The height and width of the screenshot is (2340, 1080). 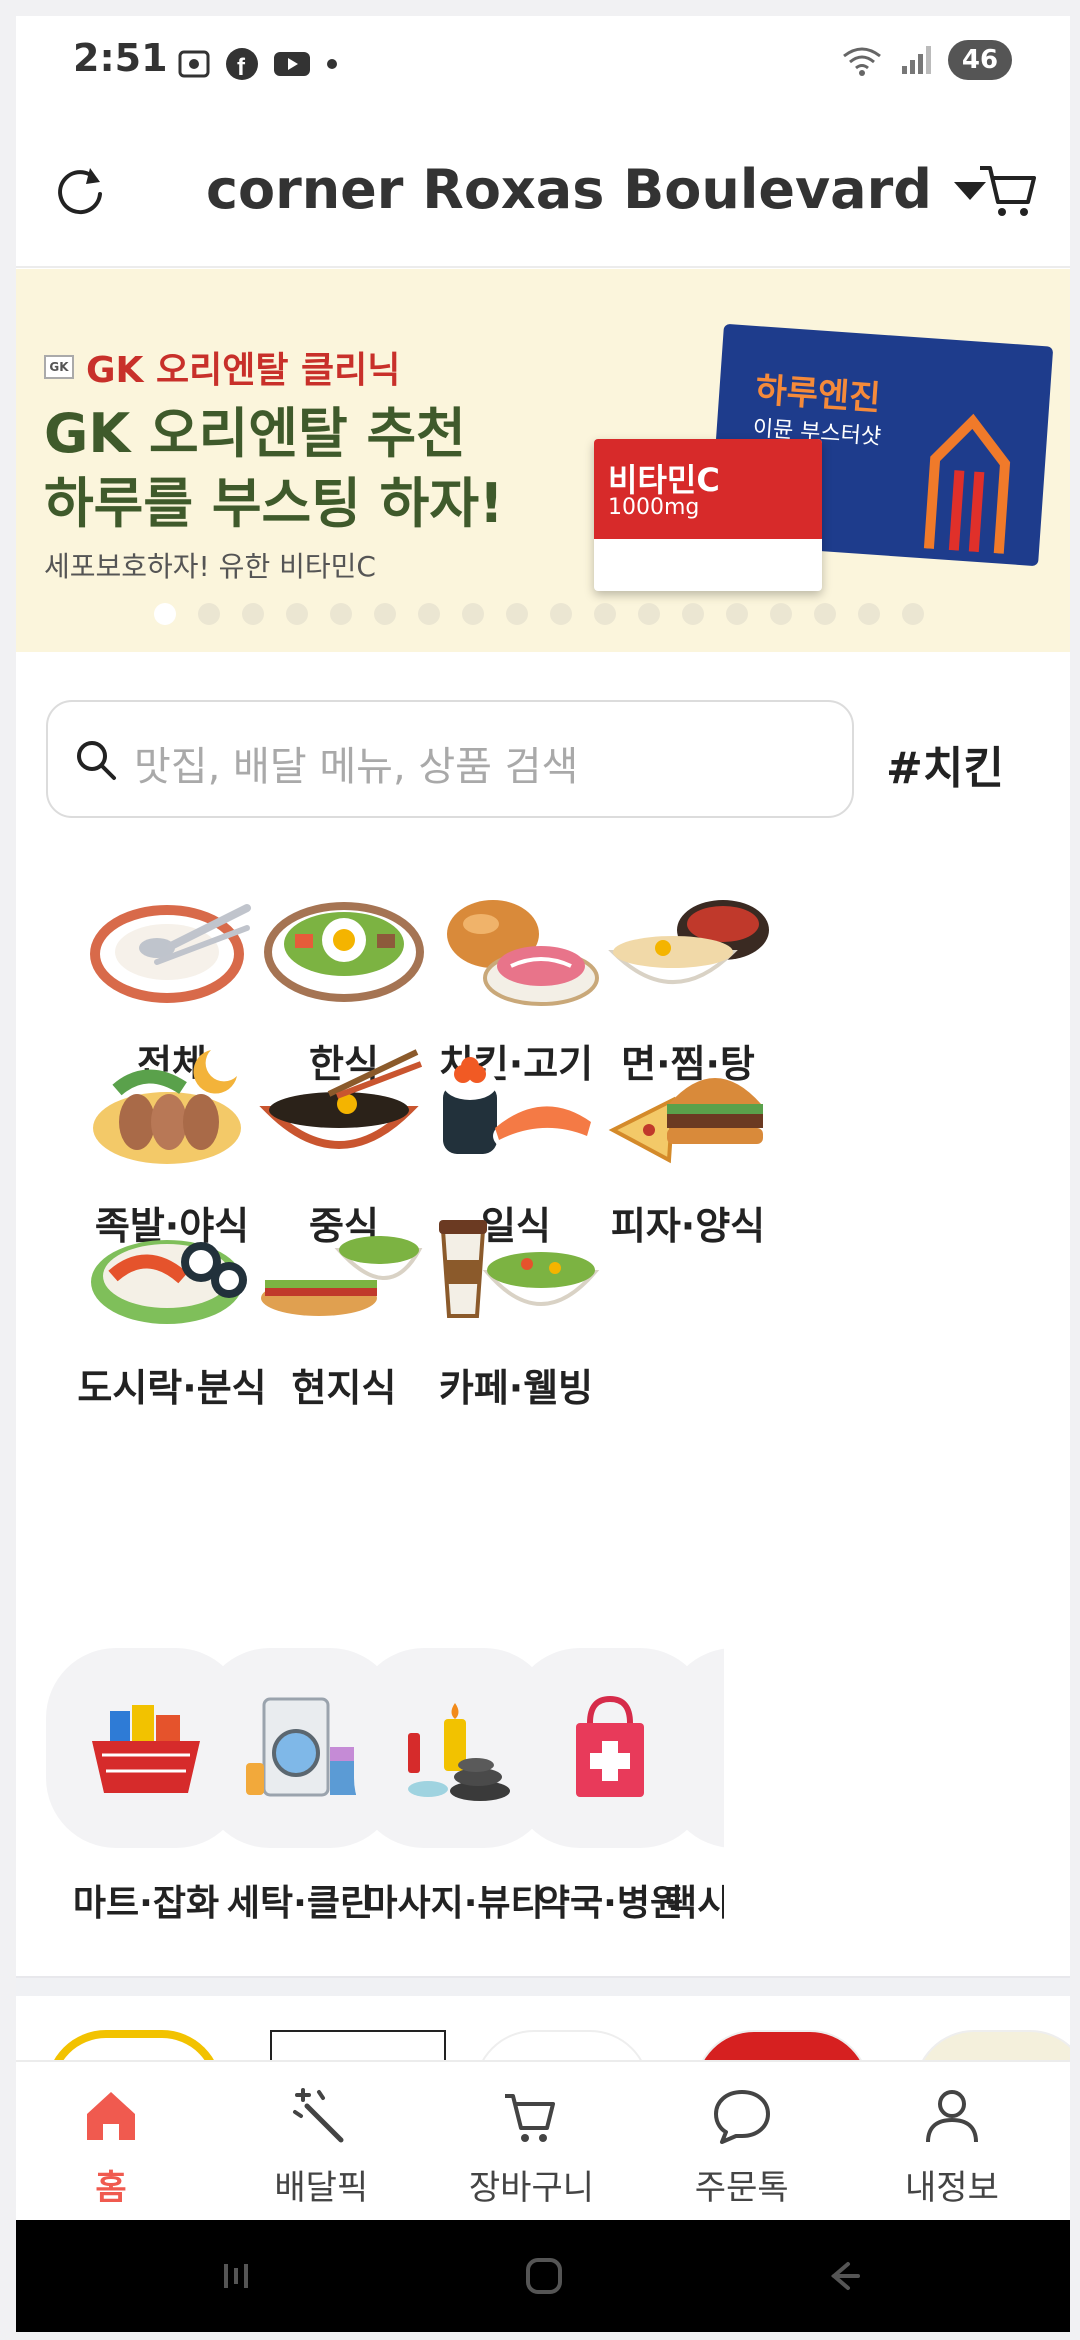 I want to click on nav-tab-label: 주문톡, so click(x=741, y=2188).